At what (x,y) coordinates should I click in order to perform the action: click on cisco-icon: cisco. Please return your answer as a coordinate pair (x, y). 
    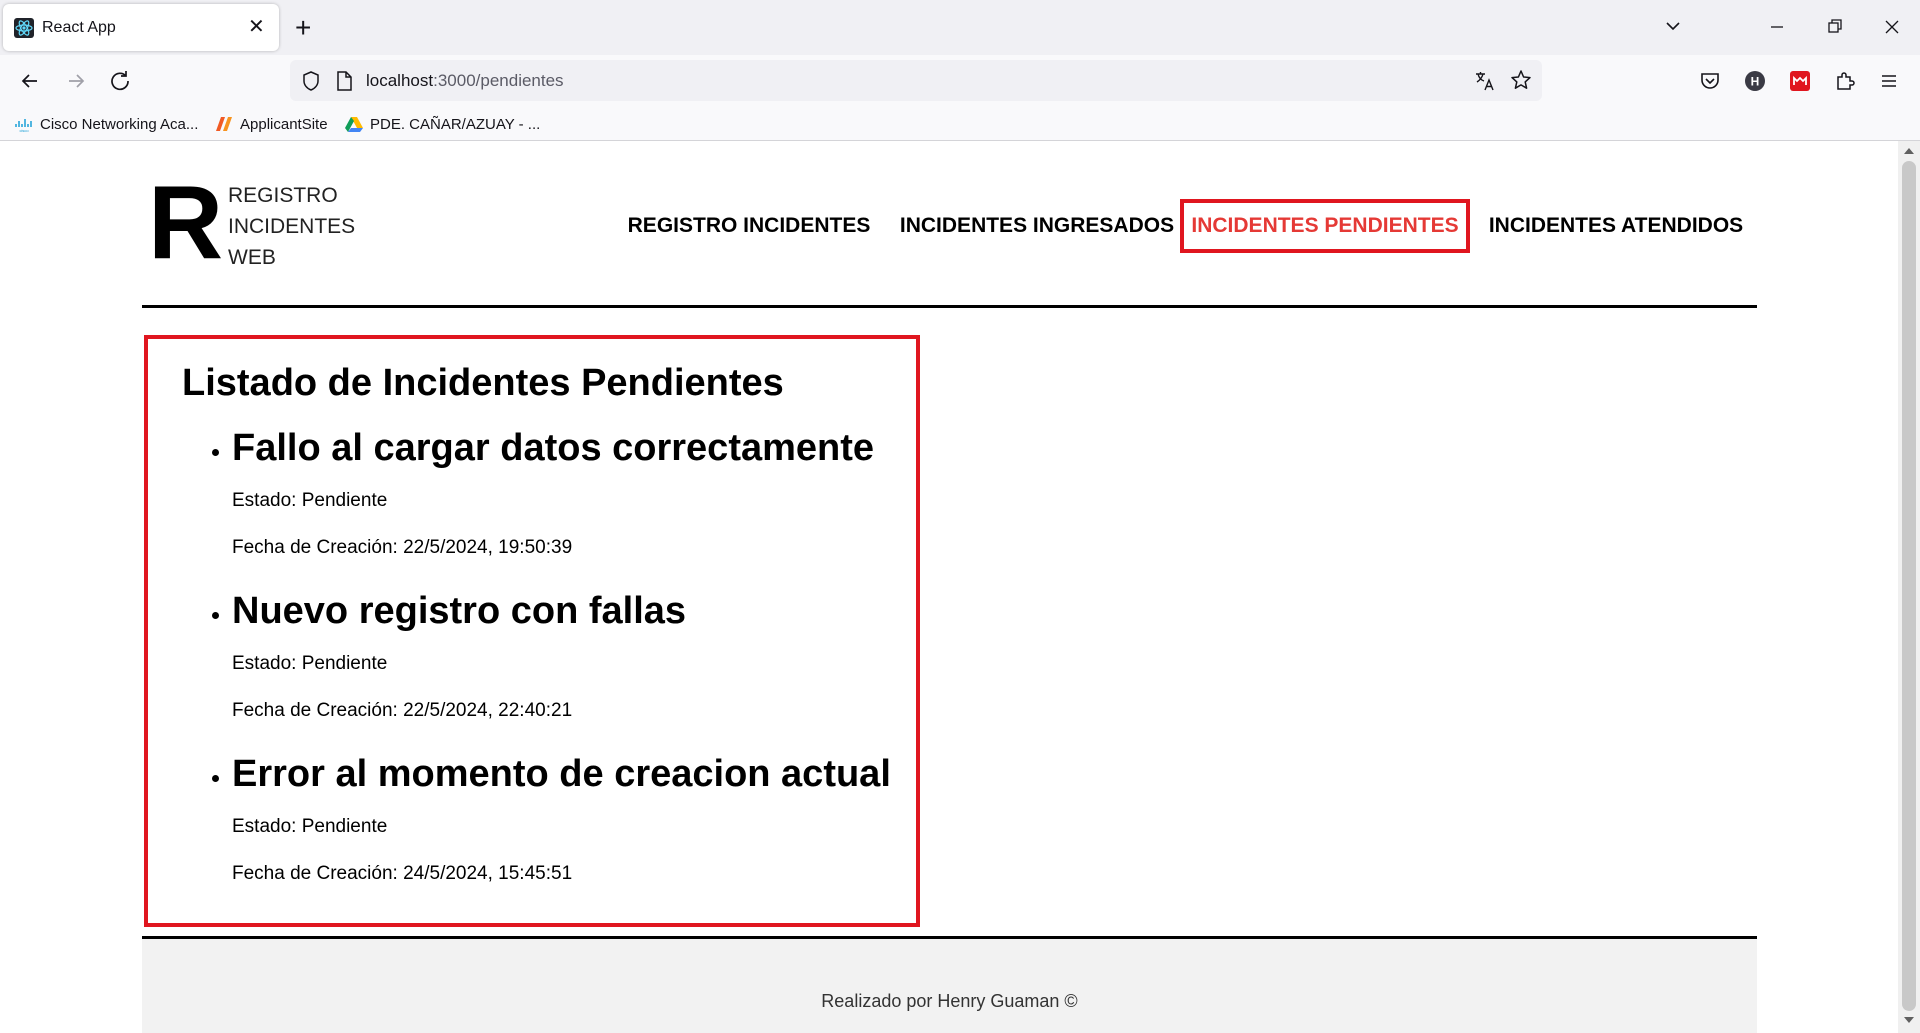
    Looking at the image, I should click on (24, 124).